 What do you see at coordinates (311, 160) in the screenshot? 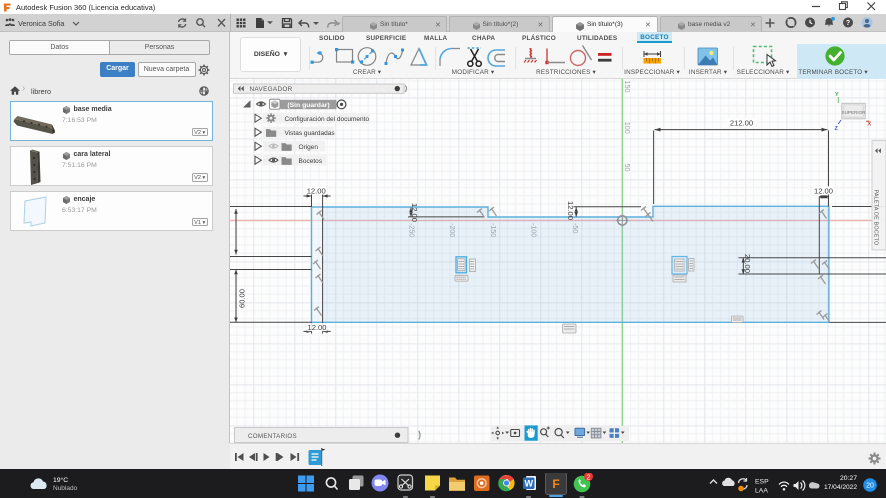
I see `svg-text: Bocetos` at bounding box center [311, 160].